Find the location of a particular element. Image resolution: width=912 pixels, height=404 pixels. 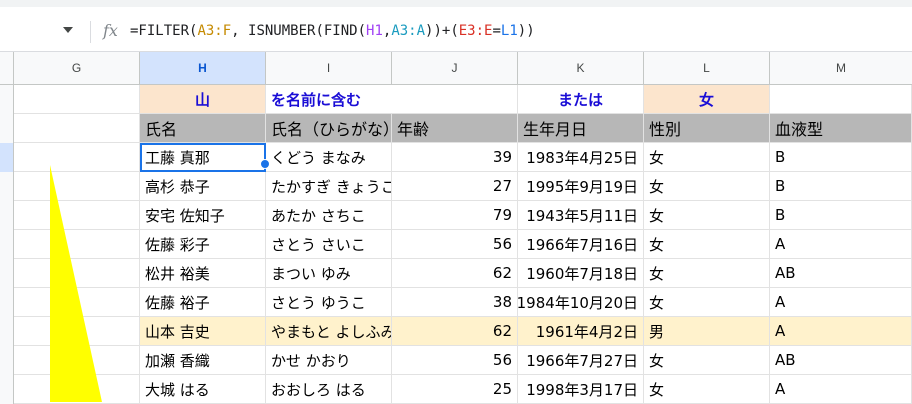

cell-name: 安宅 佐知子 is located at coordinates (203, 215).